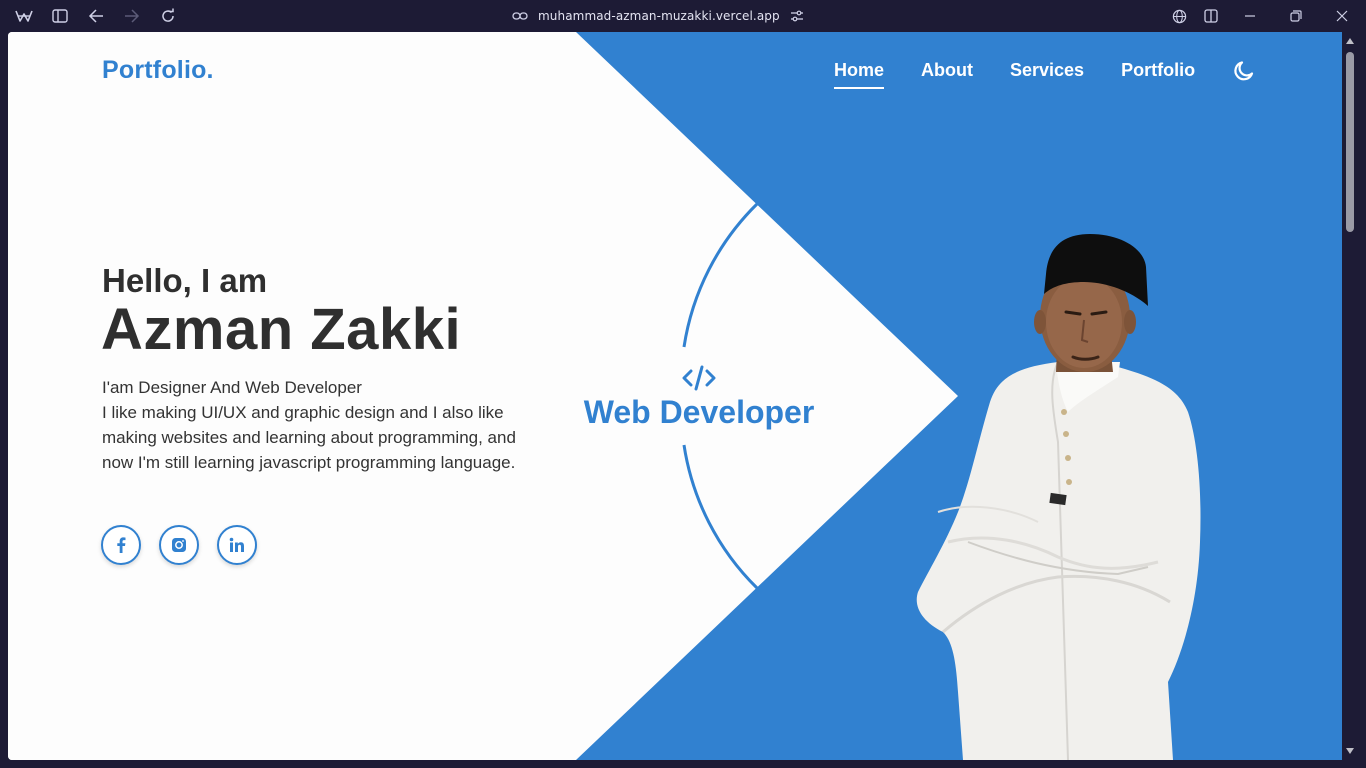 This screenshot has width=1366, height=768. I want to click on nav-portfolio: Portfolio, so click(1158, 74).